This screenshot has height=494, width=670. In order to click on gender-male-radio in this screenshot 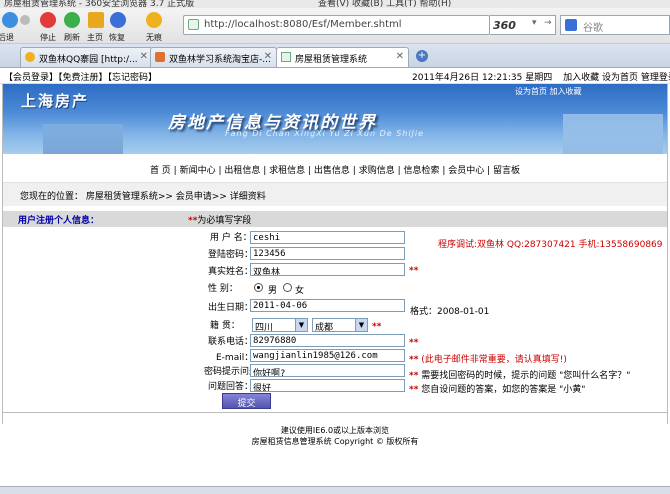, I will do `click(258, 287)`.